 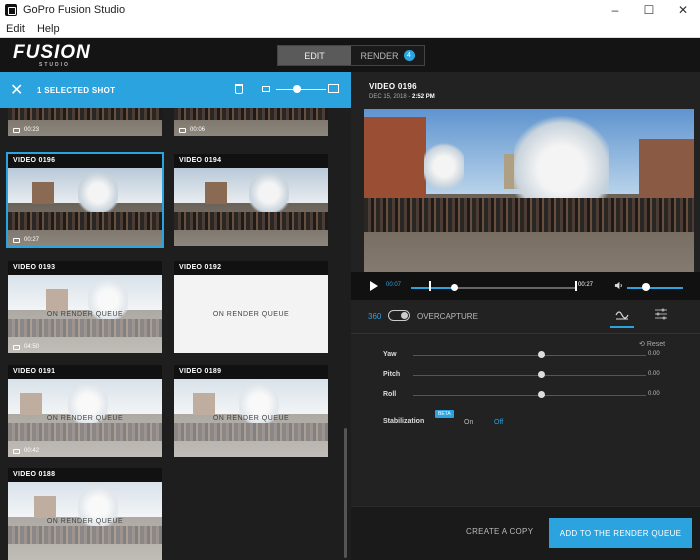 I want to click on reset-button: ⟲ Reset, so click(x=652, y=344).